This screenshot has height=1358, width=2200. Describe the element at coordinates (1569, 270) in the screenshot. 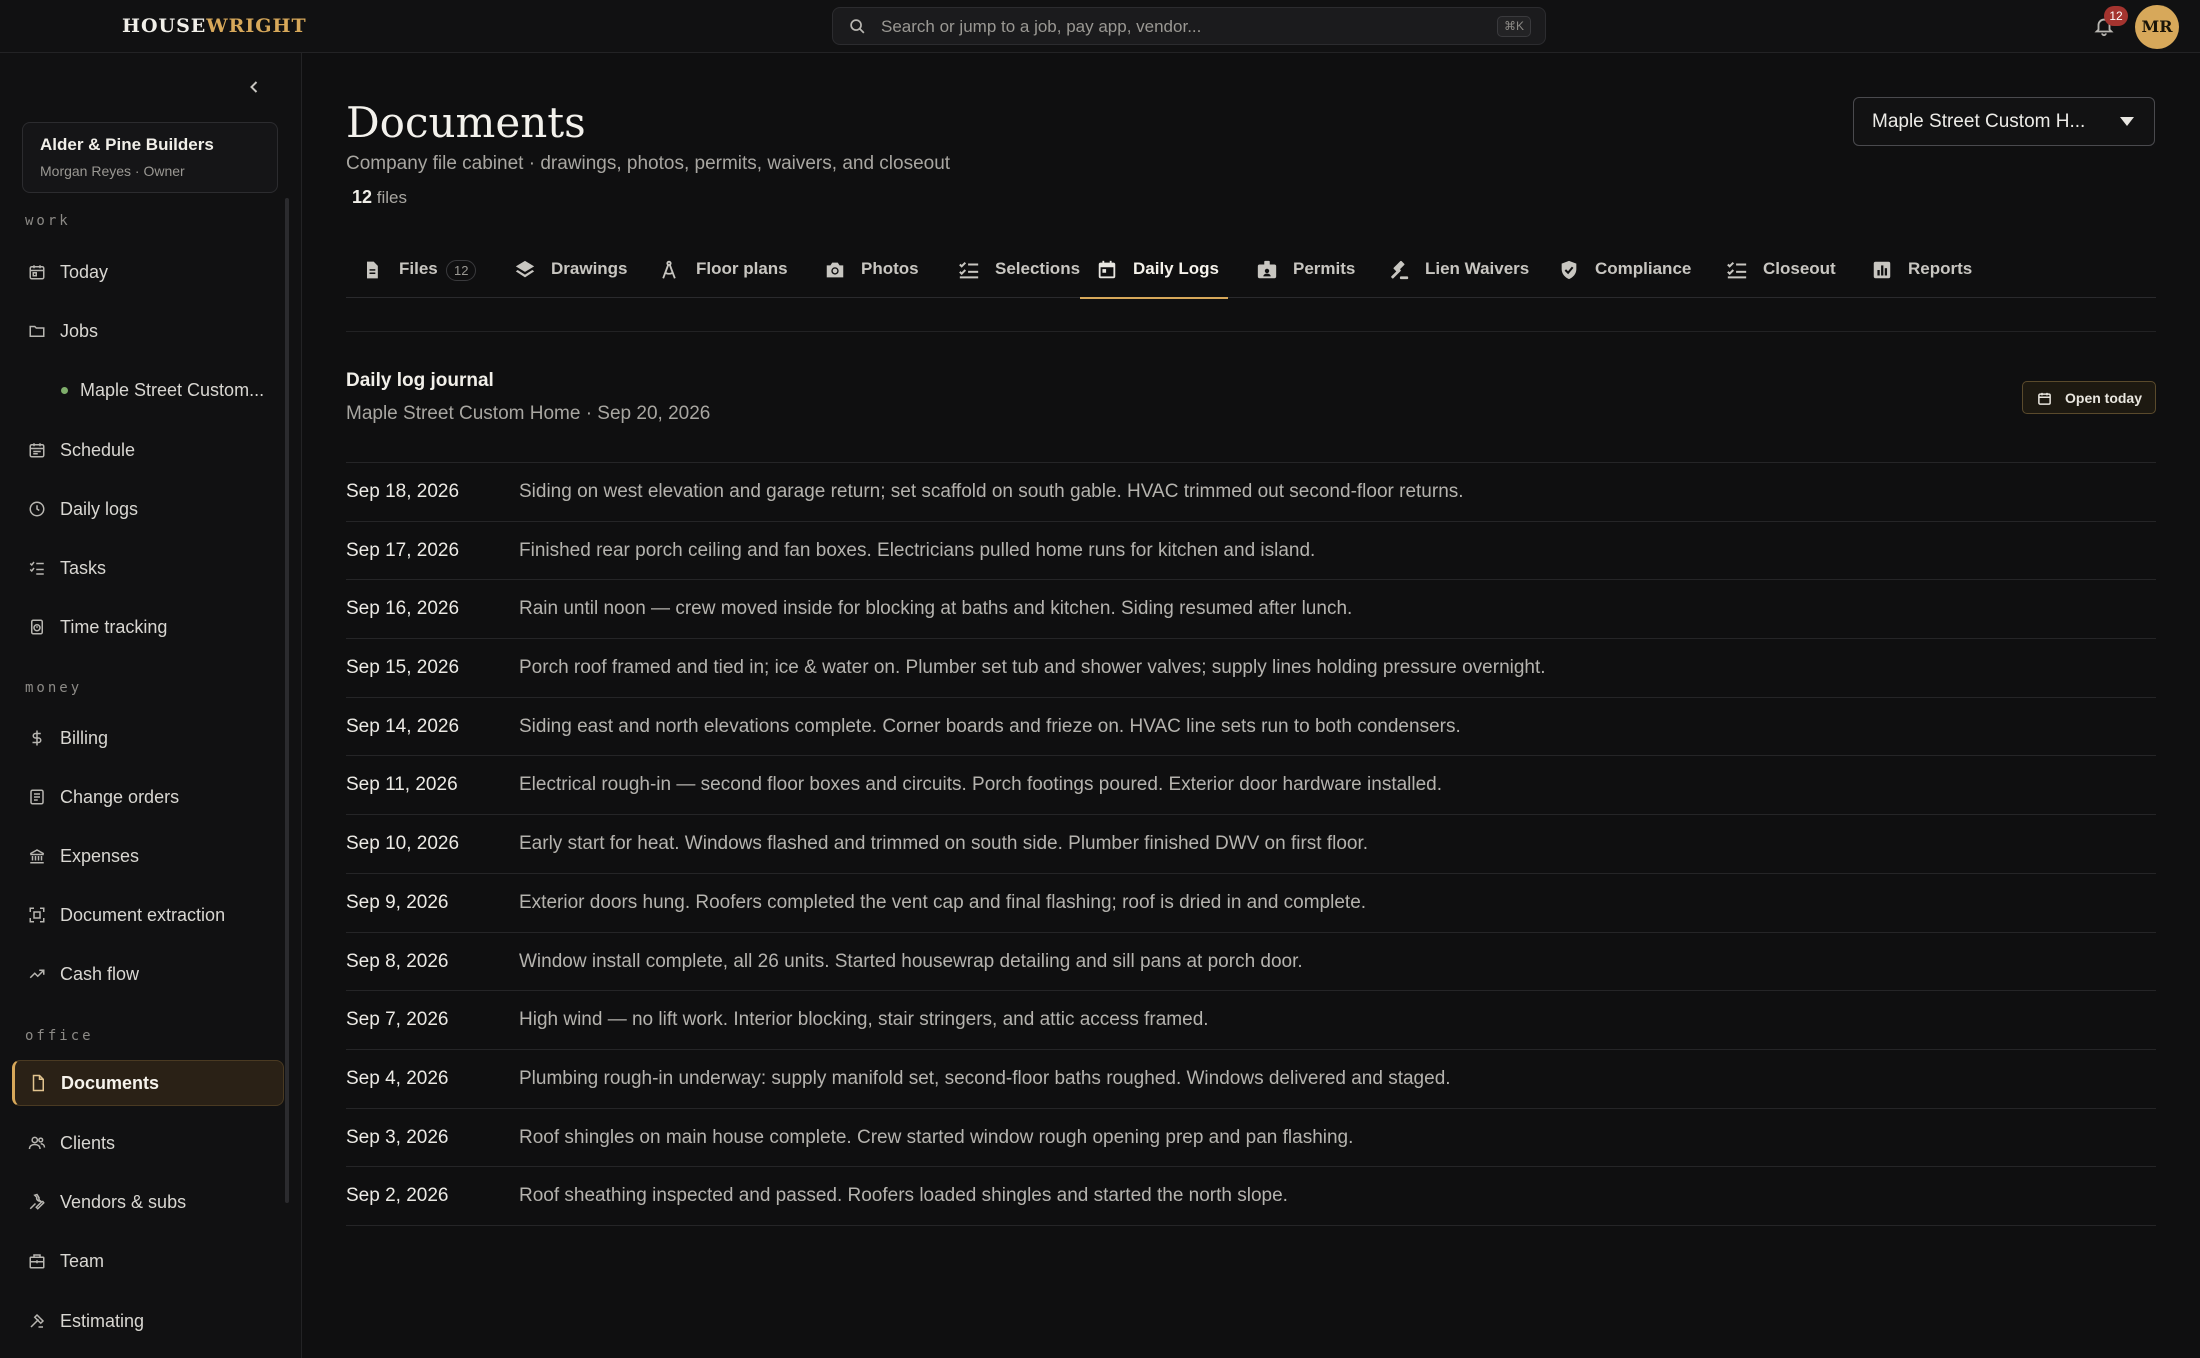

I see `shield-icon` at that location.